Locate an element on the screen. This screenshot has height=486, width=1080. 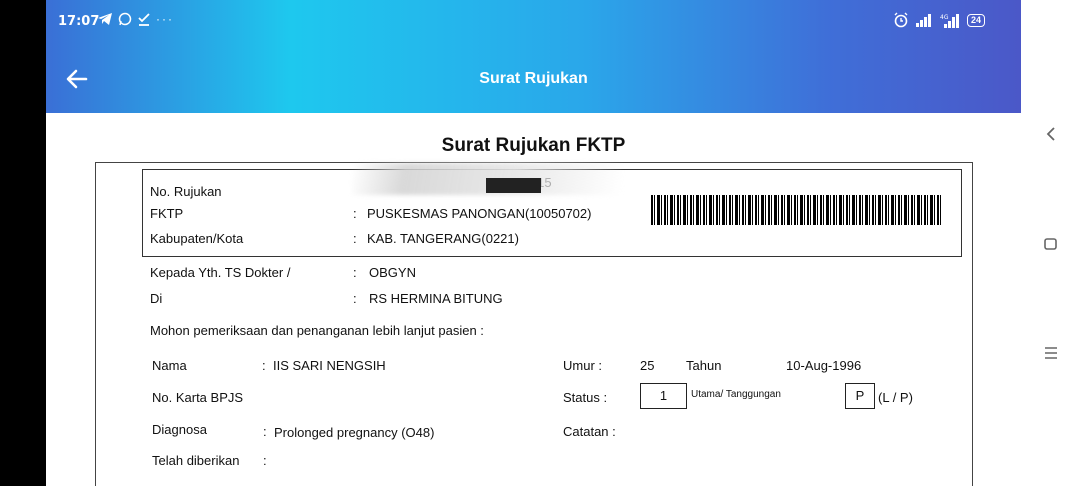
telegram-icon is located at coordinates (105, 19).